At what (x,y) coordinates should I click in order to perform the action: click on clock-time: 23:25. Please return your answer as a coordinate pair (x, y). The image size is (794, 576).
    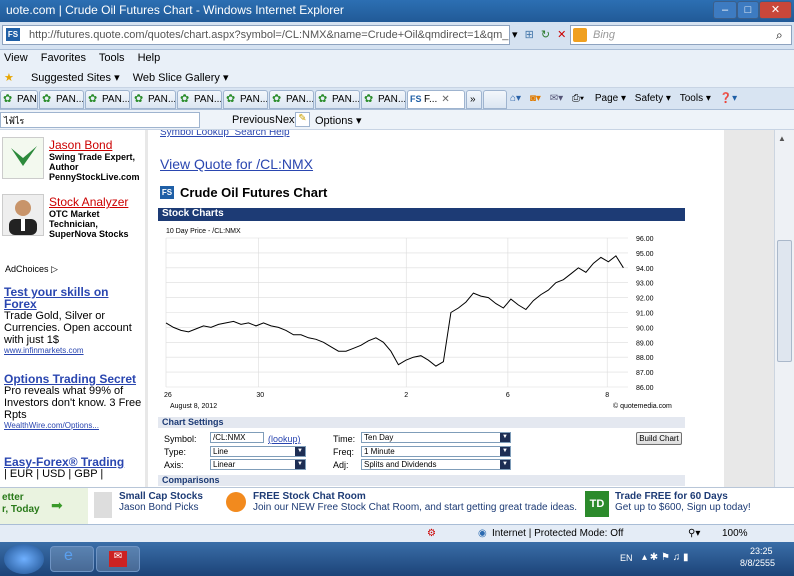
    Looking at the image, I should click on (761, 551).